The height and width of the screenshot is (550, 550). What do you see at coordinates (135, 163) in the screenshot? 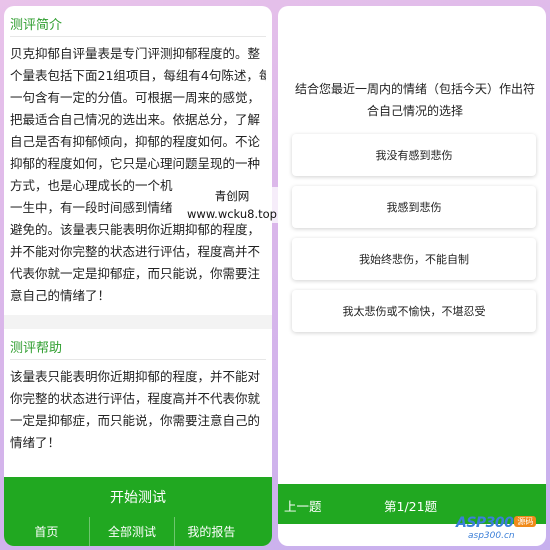
I see `intro-line: 抑郁的程度如何，它只是心理问题呈现的一种` at bounding box center [135, 163].